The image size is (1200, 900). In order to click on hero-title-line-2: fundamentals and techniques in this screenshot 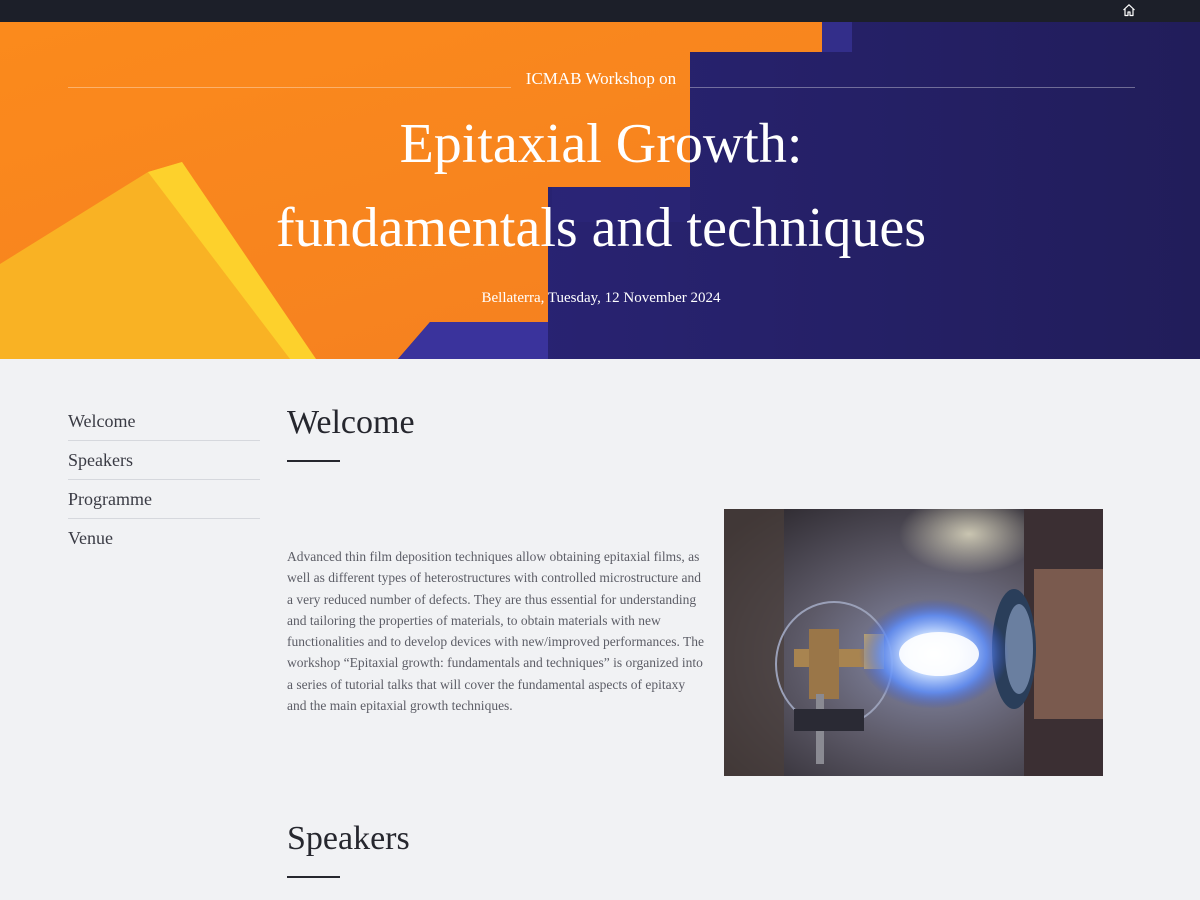, I will do `click(600, 228)`.